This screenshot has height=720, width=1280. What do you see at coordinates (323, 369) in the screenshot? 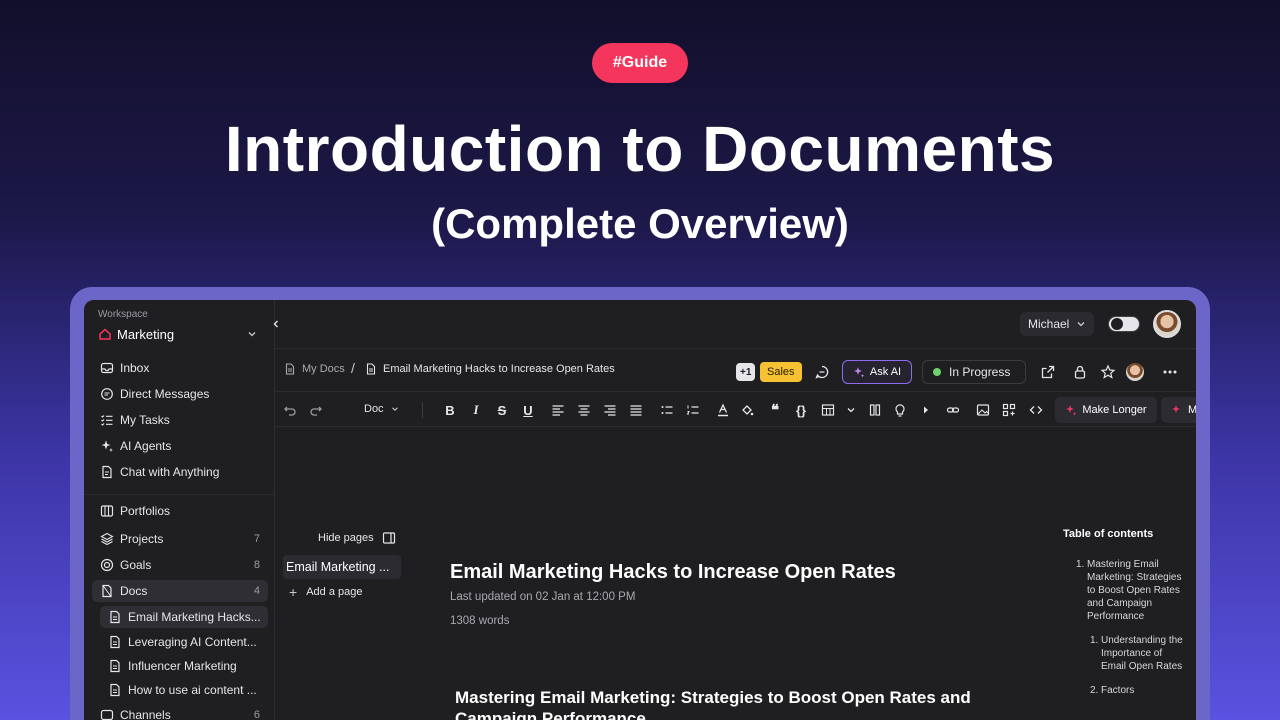
I see `breadcrumb-root-label: My Docs` at bounding box center [323, 369].